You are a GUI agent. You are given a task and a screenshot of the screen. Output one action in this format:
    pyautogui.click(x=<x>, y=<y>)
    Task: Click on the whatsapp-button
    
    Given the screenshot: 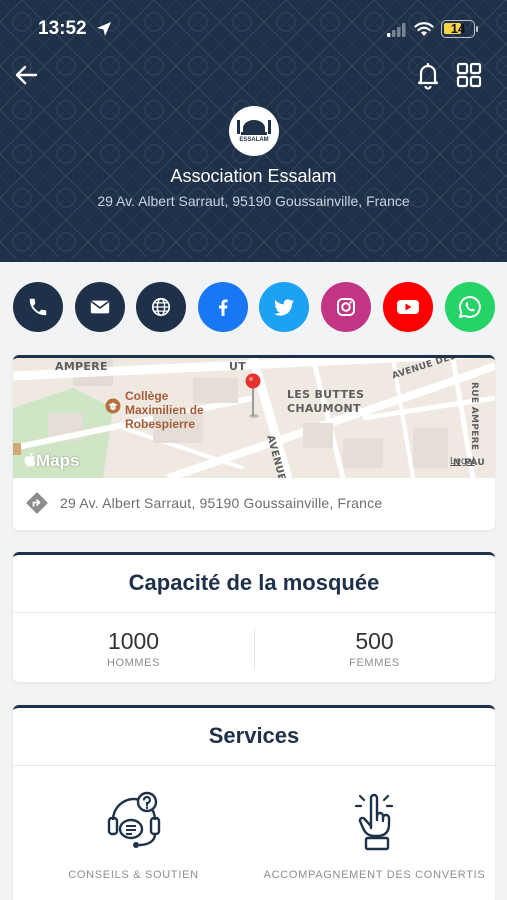 What is the action you would take?
    pyautogui.click(x=470, y=307)
    